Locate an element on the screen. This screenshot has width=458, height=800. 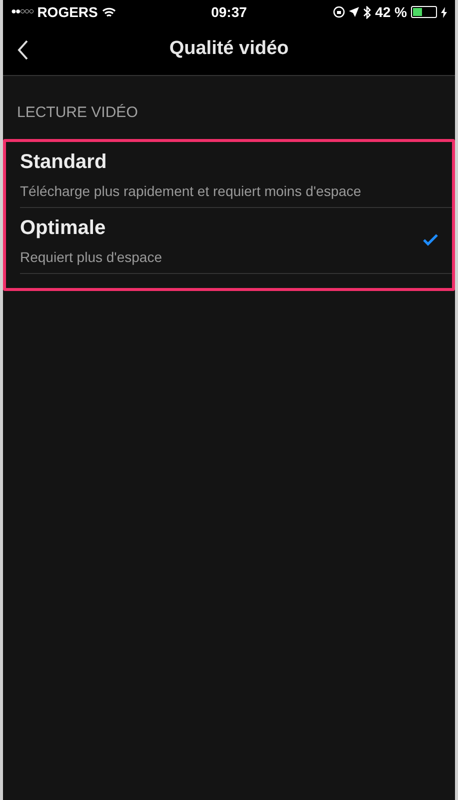
rotation-lock-icon is located at coordinates (339, 12).